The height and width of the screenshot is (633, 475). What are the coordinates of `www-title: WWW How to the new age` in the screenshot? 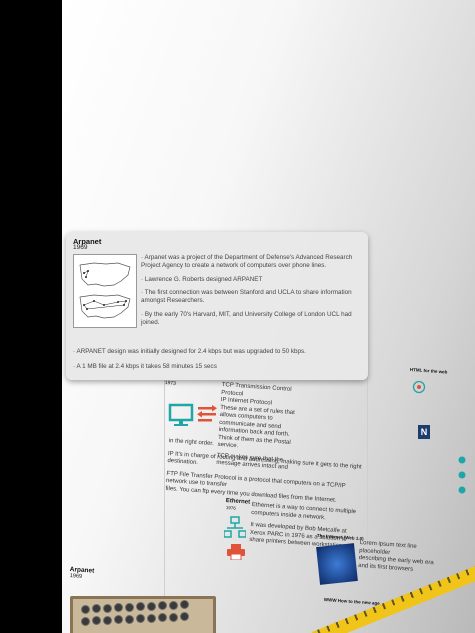 It's located at (351, 601).